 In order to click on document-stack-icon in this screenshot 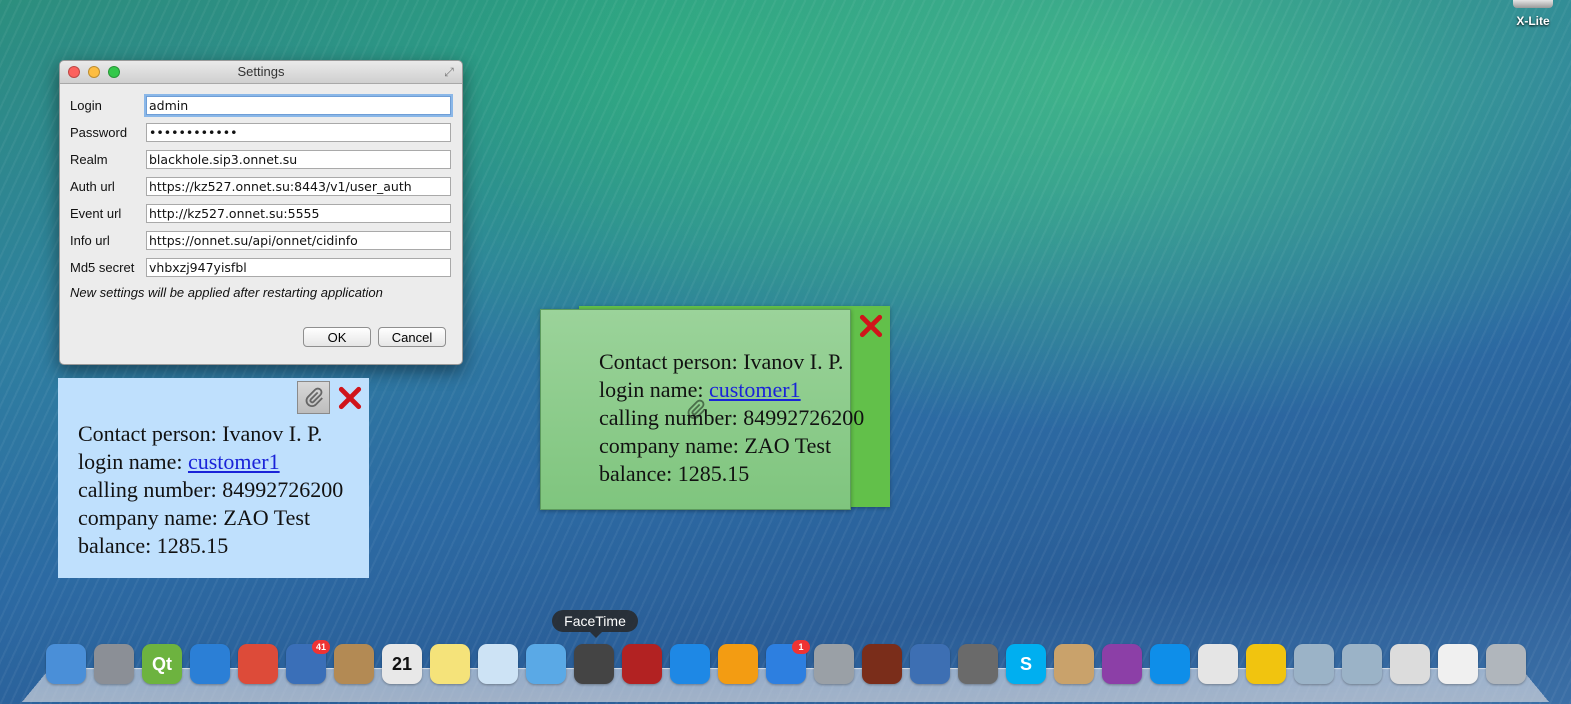, I will do `click(1458, 664)`.